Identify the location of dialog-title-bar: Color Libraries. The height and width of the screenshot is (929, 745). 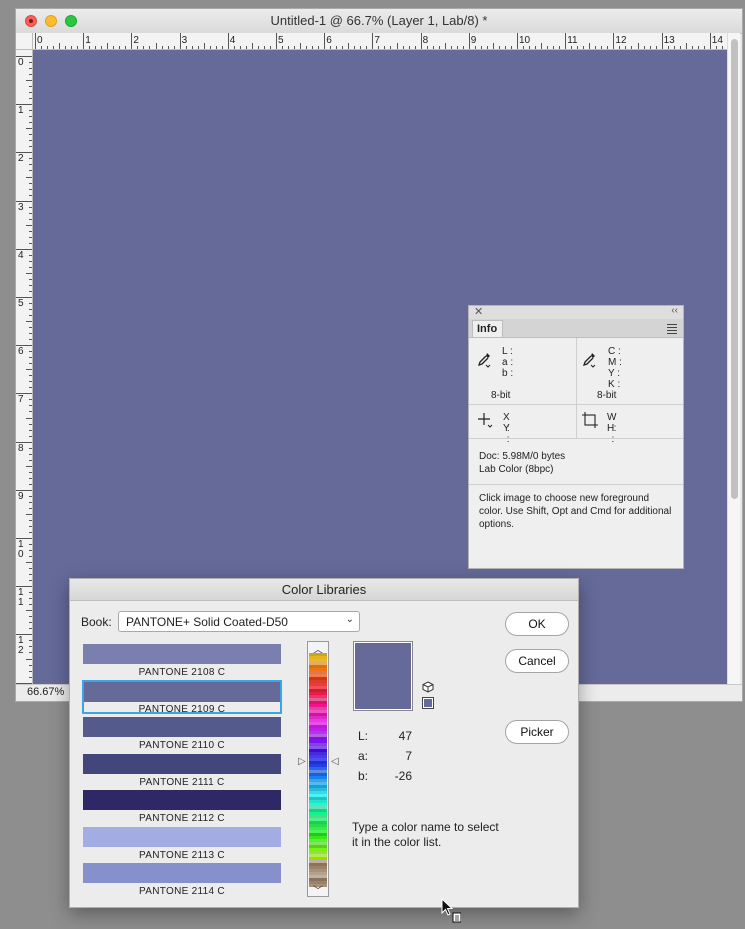
(324, 590).